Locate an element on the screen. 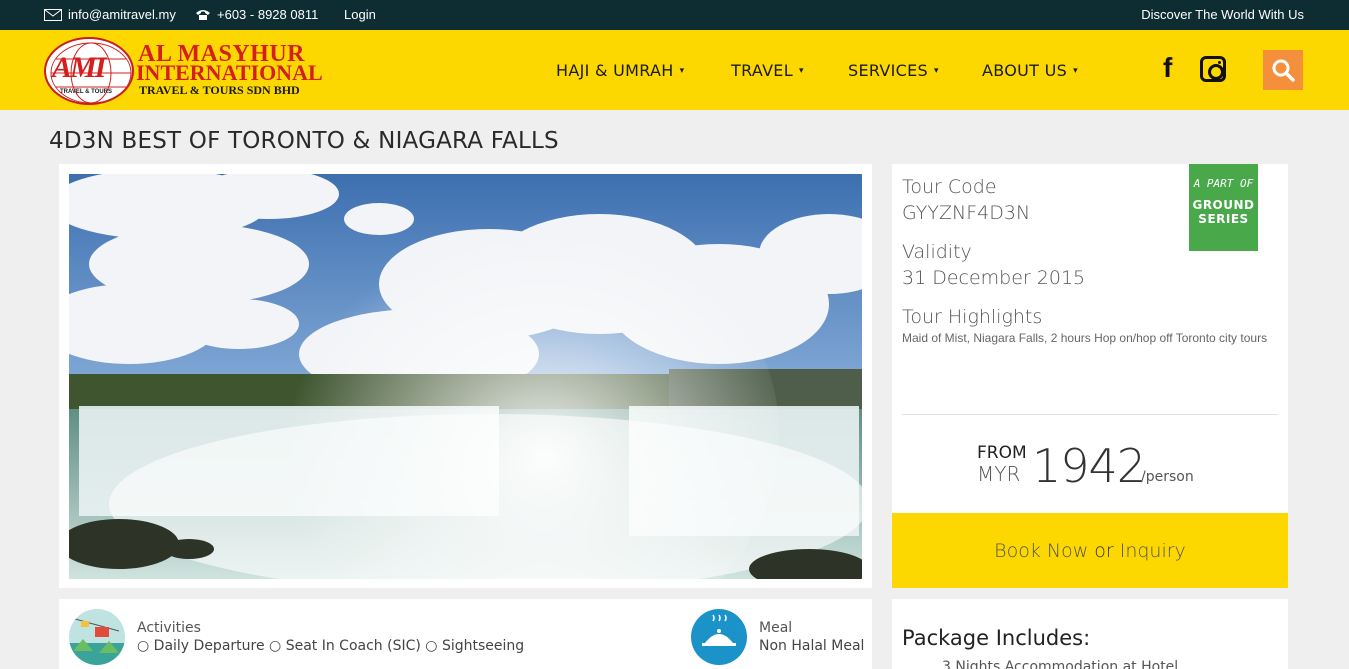  search-icon is located at coordinates (1283, 70).